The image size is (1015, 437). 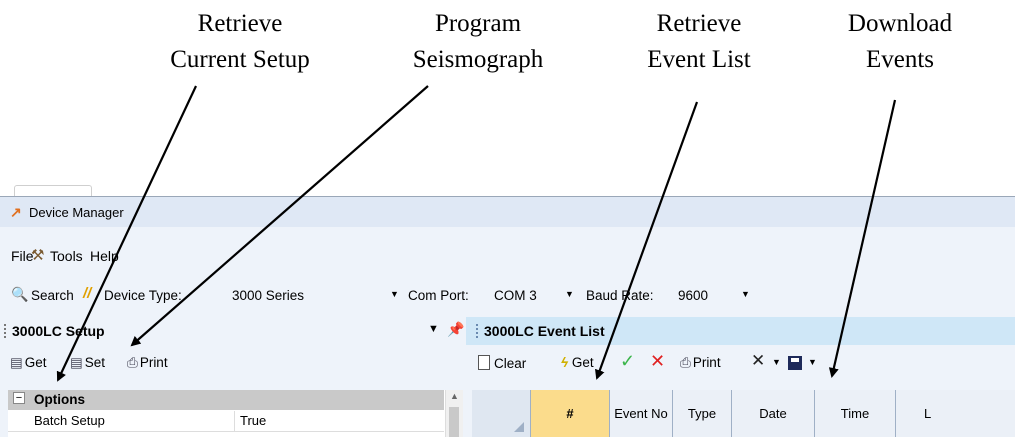 I want to click on annotation-line-2: Event List, so click(x=699, y=59).